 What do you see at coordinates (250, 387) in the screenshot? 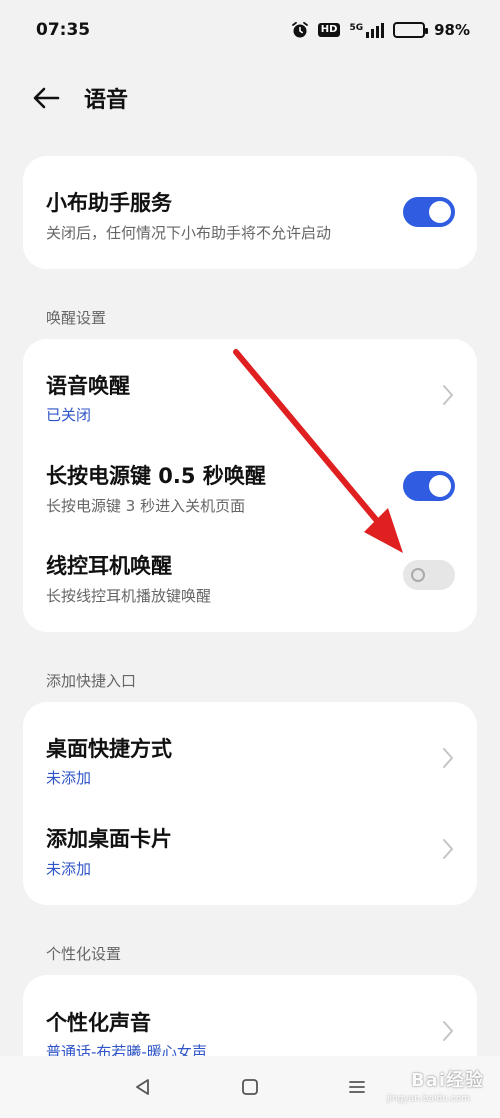
I see `voice-wake-row: 语音唤醒 已关闭` at bounding box center [250, 387].